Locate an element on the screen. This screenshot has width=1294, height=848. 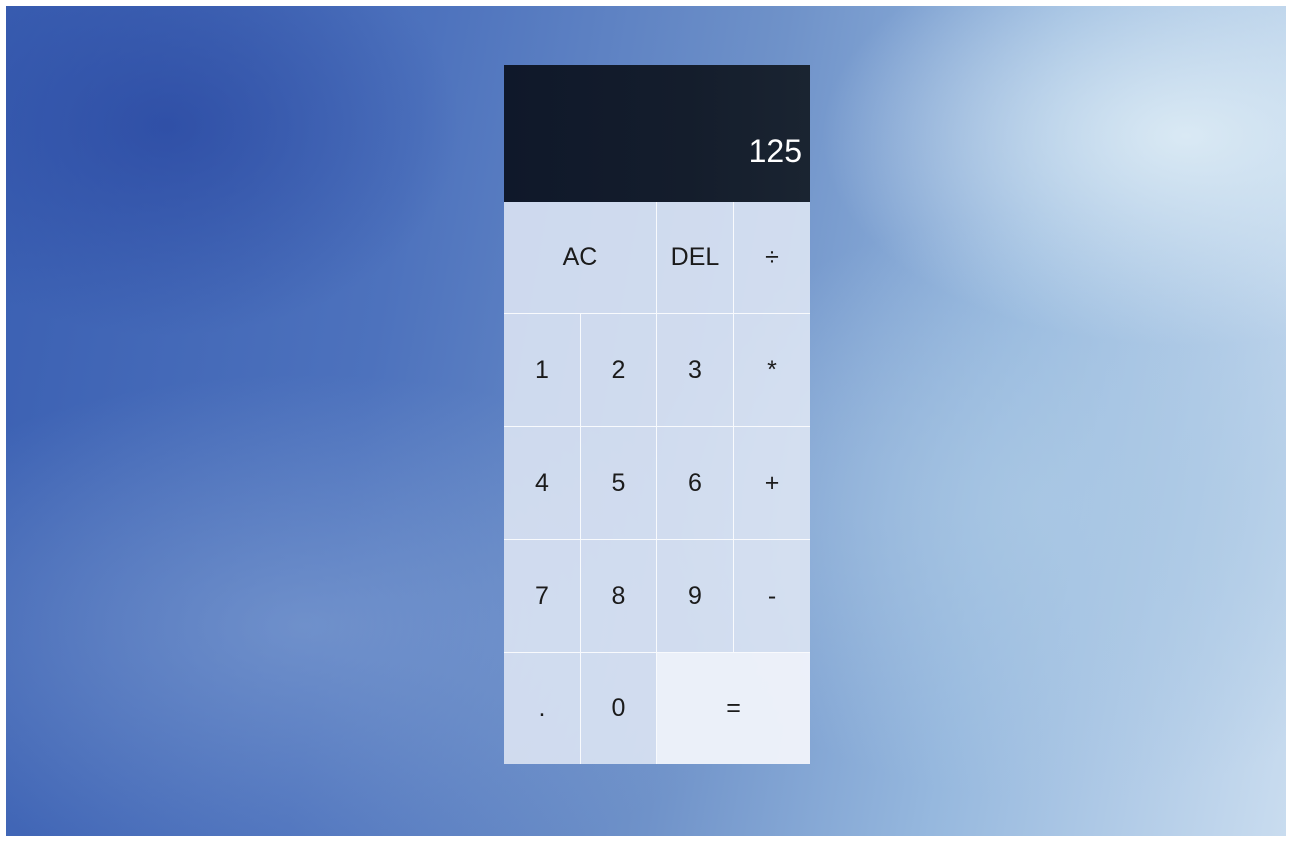
add-button: + is located at coordinates (772, 483).